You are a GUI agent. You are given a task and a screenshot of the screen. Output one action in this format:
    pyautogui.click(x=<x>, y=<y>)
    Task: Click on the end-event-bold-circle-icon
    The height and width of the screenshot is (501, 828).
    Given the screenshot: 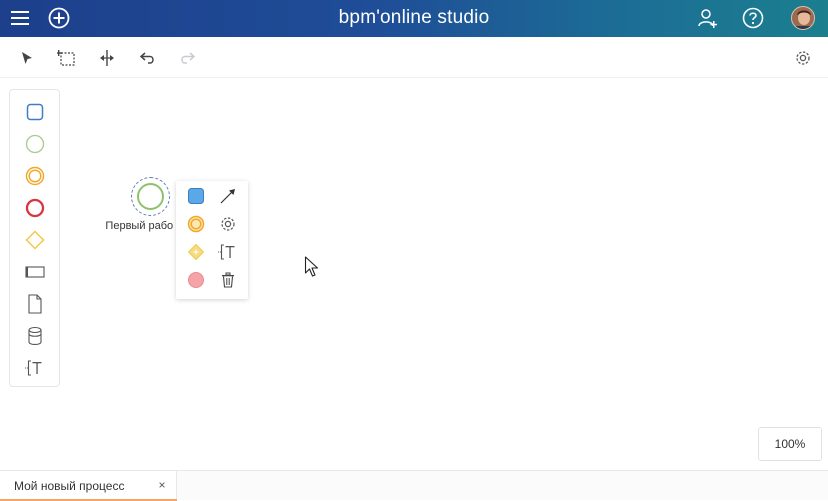 What is the action you would take?
    pyautogui.click(x=35, y=208)
    